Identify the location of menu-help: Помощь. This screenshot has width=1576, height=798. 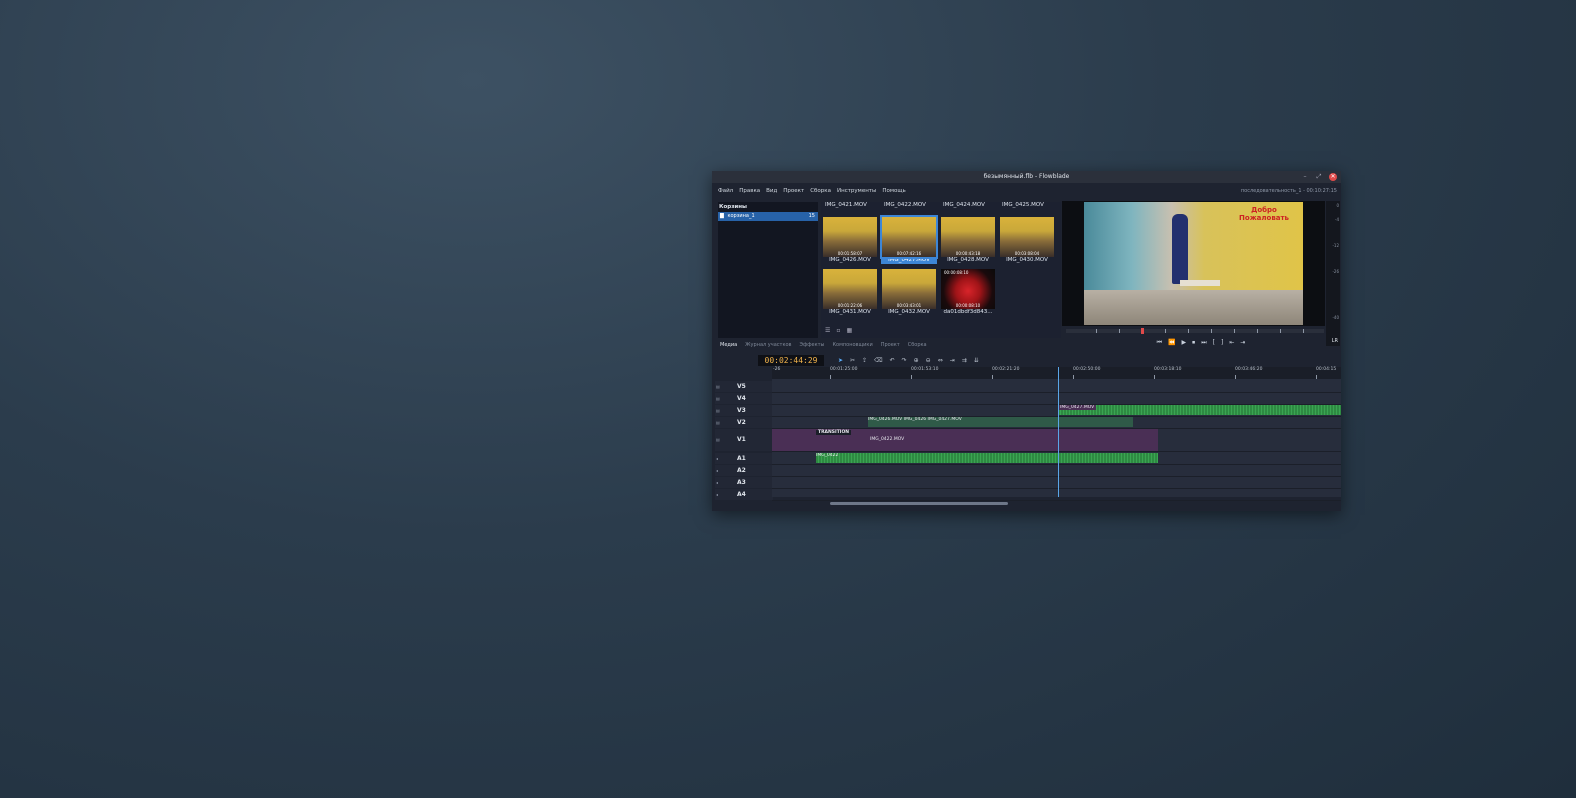
(893, 191).